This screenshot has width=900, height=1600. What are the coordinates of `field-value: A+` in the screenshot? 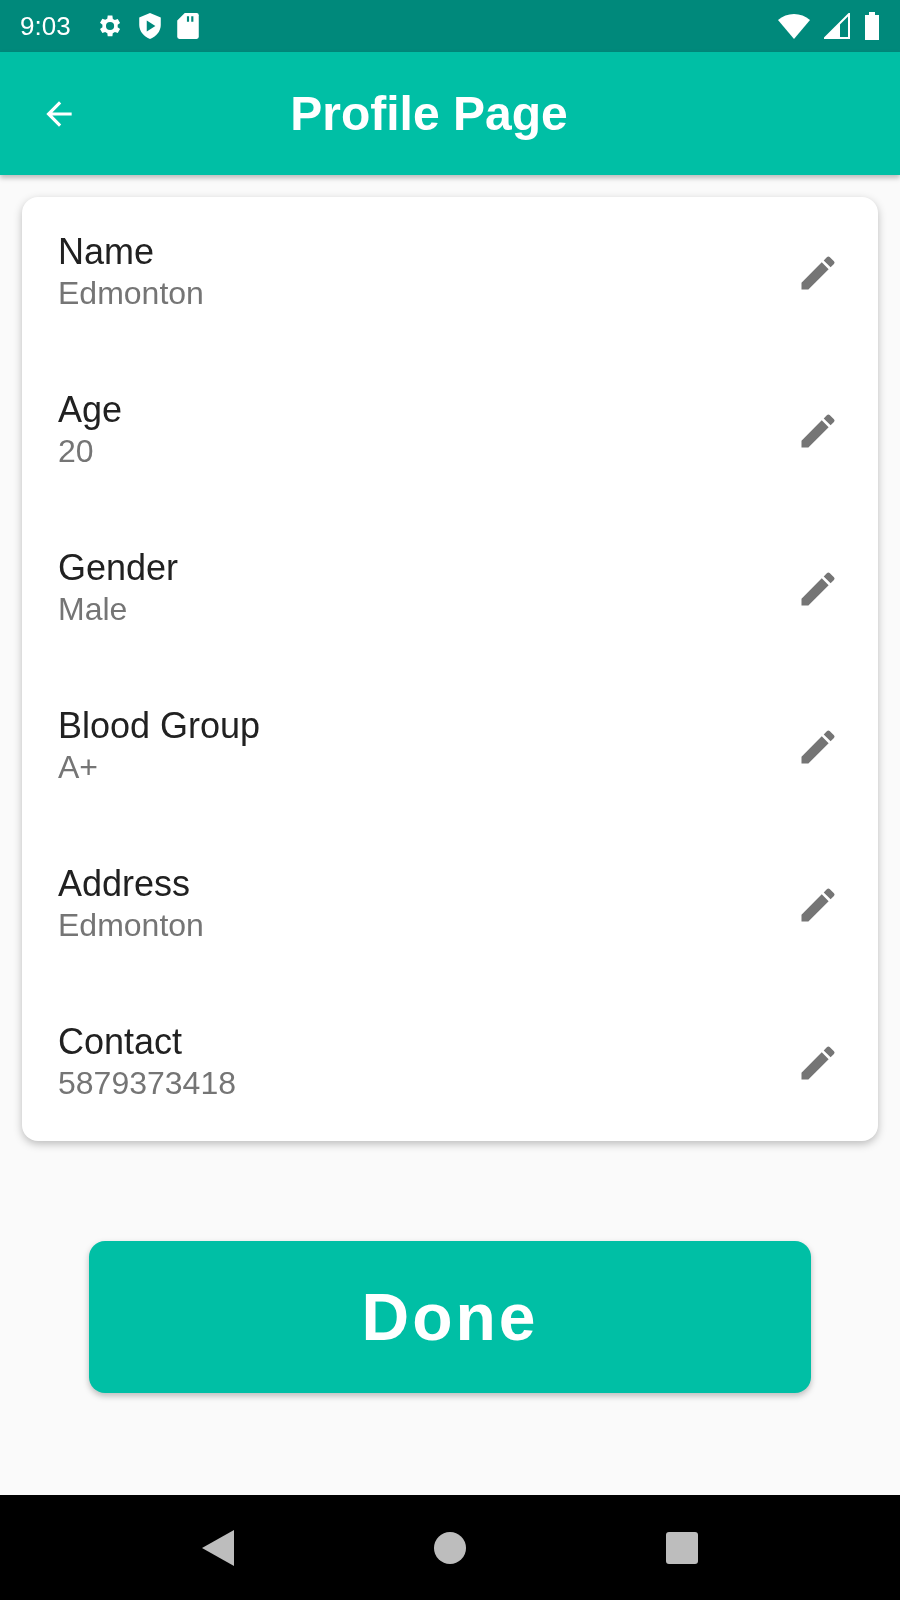 It's located at (79, 767).